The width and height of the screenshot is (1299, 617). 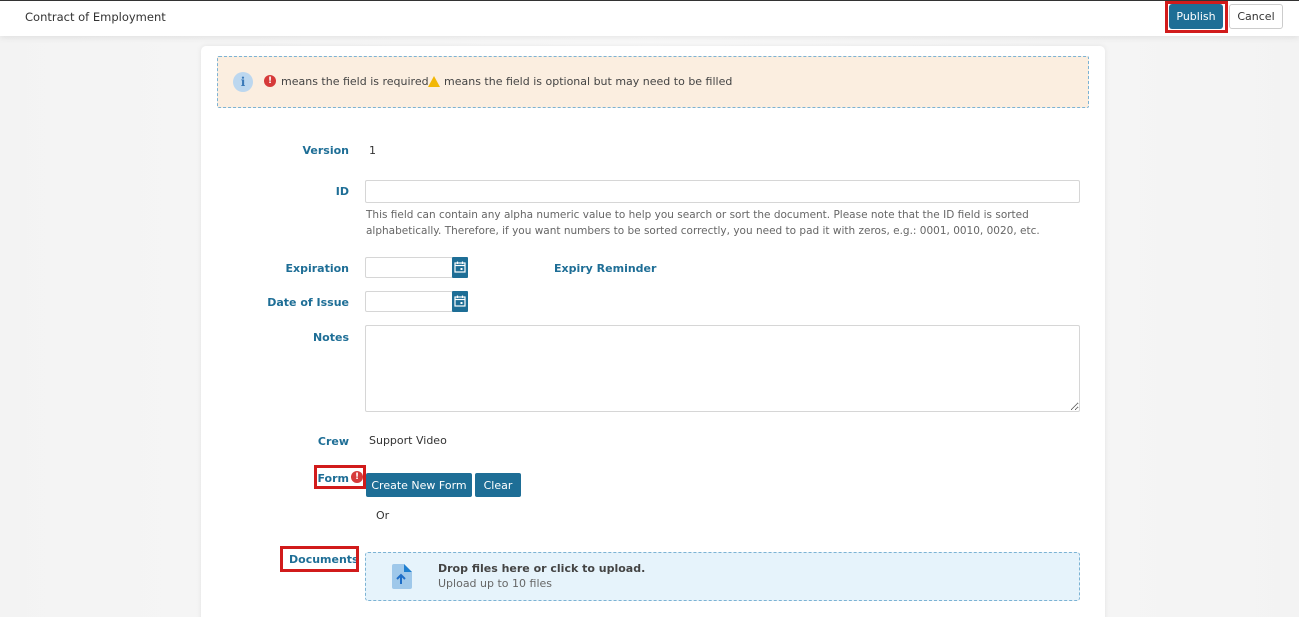 I want to click on upload-title: Drop files here or click to upload., so click(x=542, y=568).